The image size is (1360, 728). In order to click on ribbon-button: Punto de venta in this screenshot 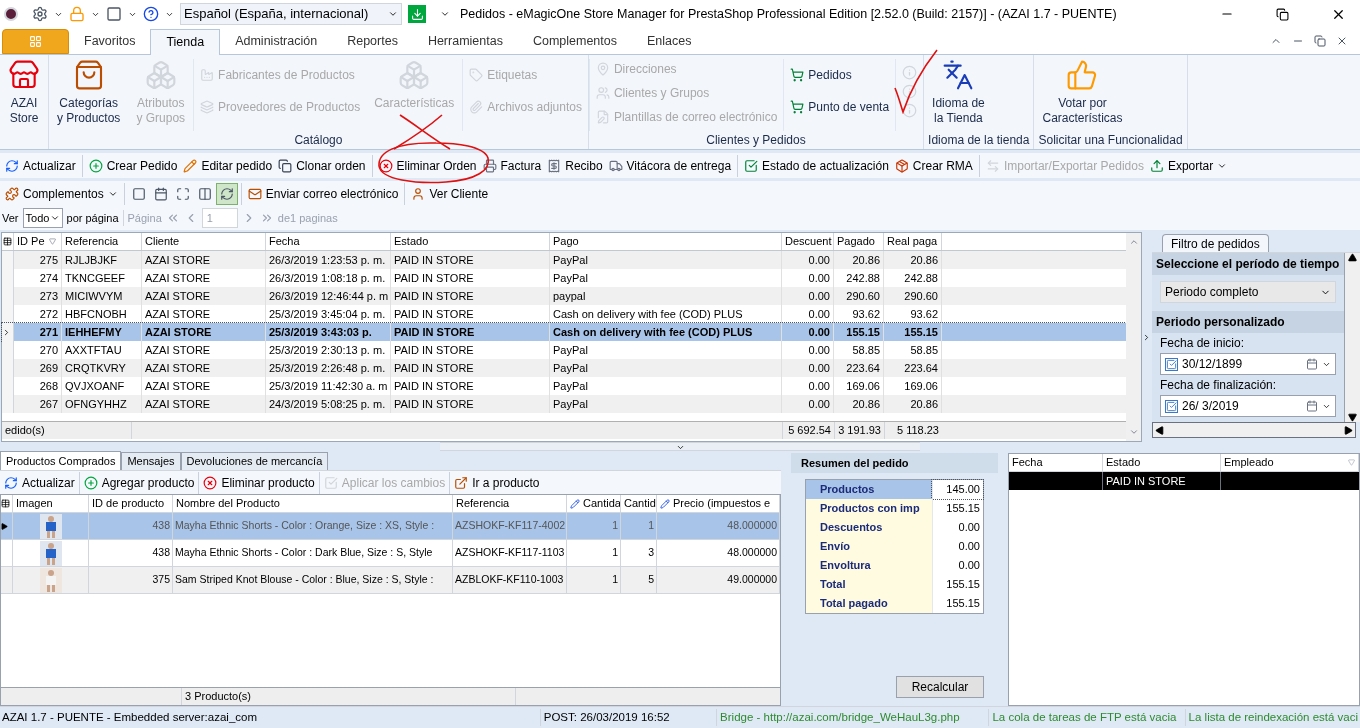, I will do `click(840, 107)`.